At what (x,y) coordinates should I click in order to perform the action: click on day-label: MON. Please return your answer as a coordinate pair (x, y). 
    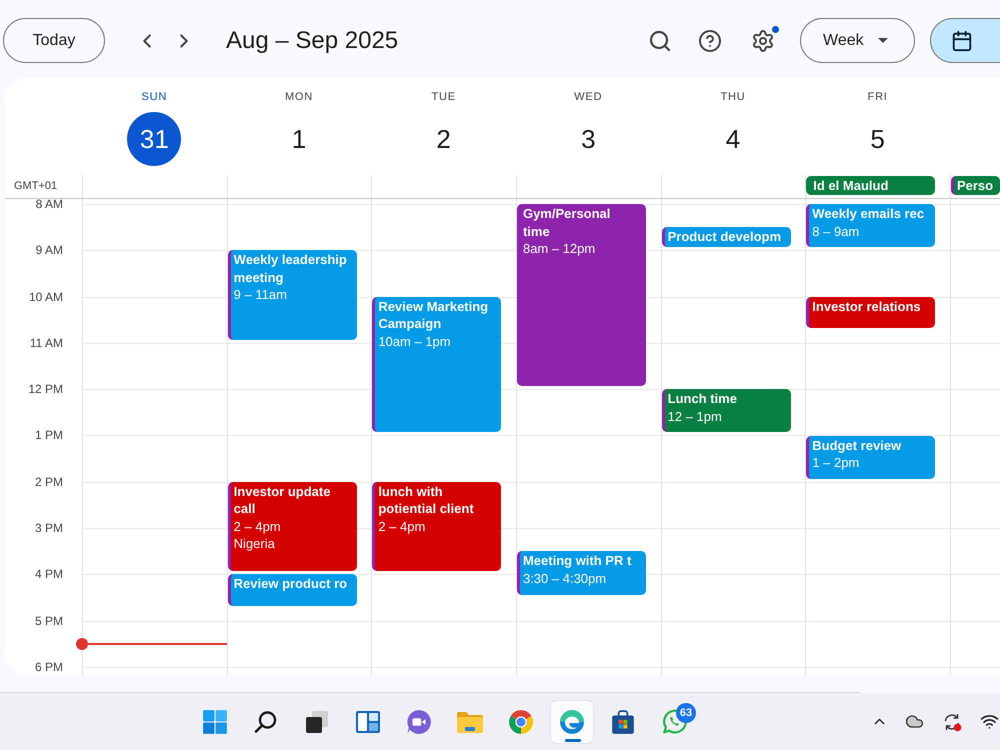
    Looking at the image, I should click on (299, 97).